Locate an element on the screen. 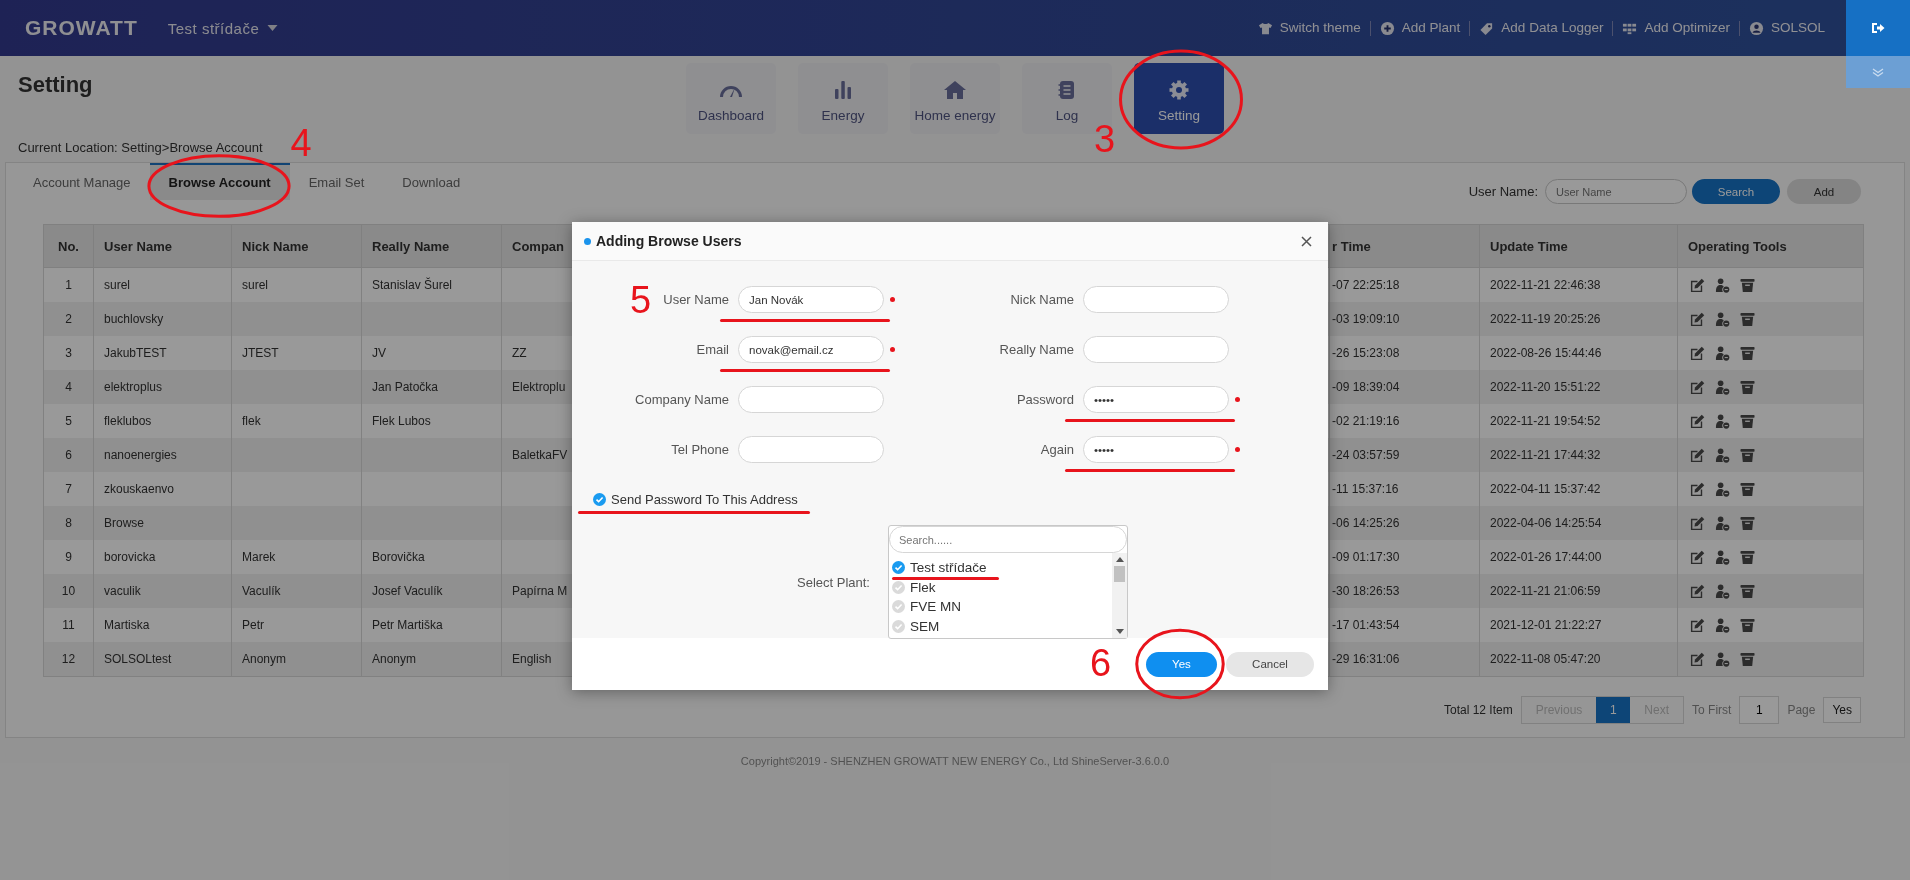  tab: Browse Account is located at coordinates (219, 181).